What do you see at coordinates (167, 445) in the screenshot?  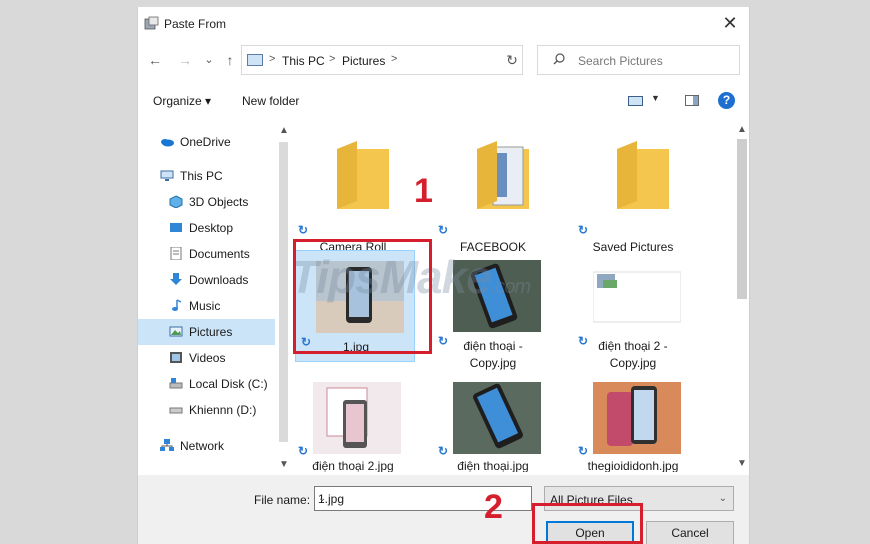 I see `network-icon` at bounding box center [167, 445].